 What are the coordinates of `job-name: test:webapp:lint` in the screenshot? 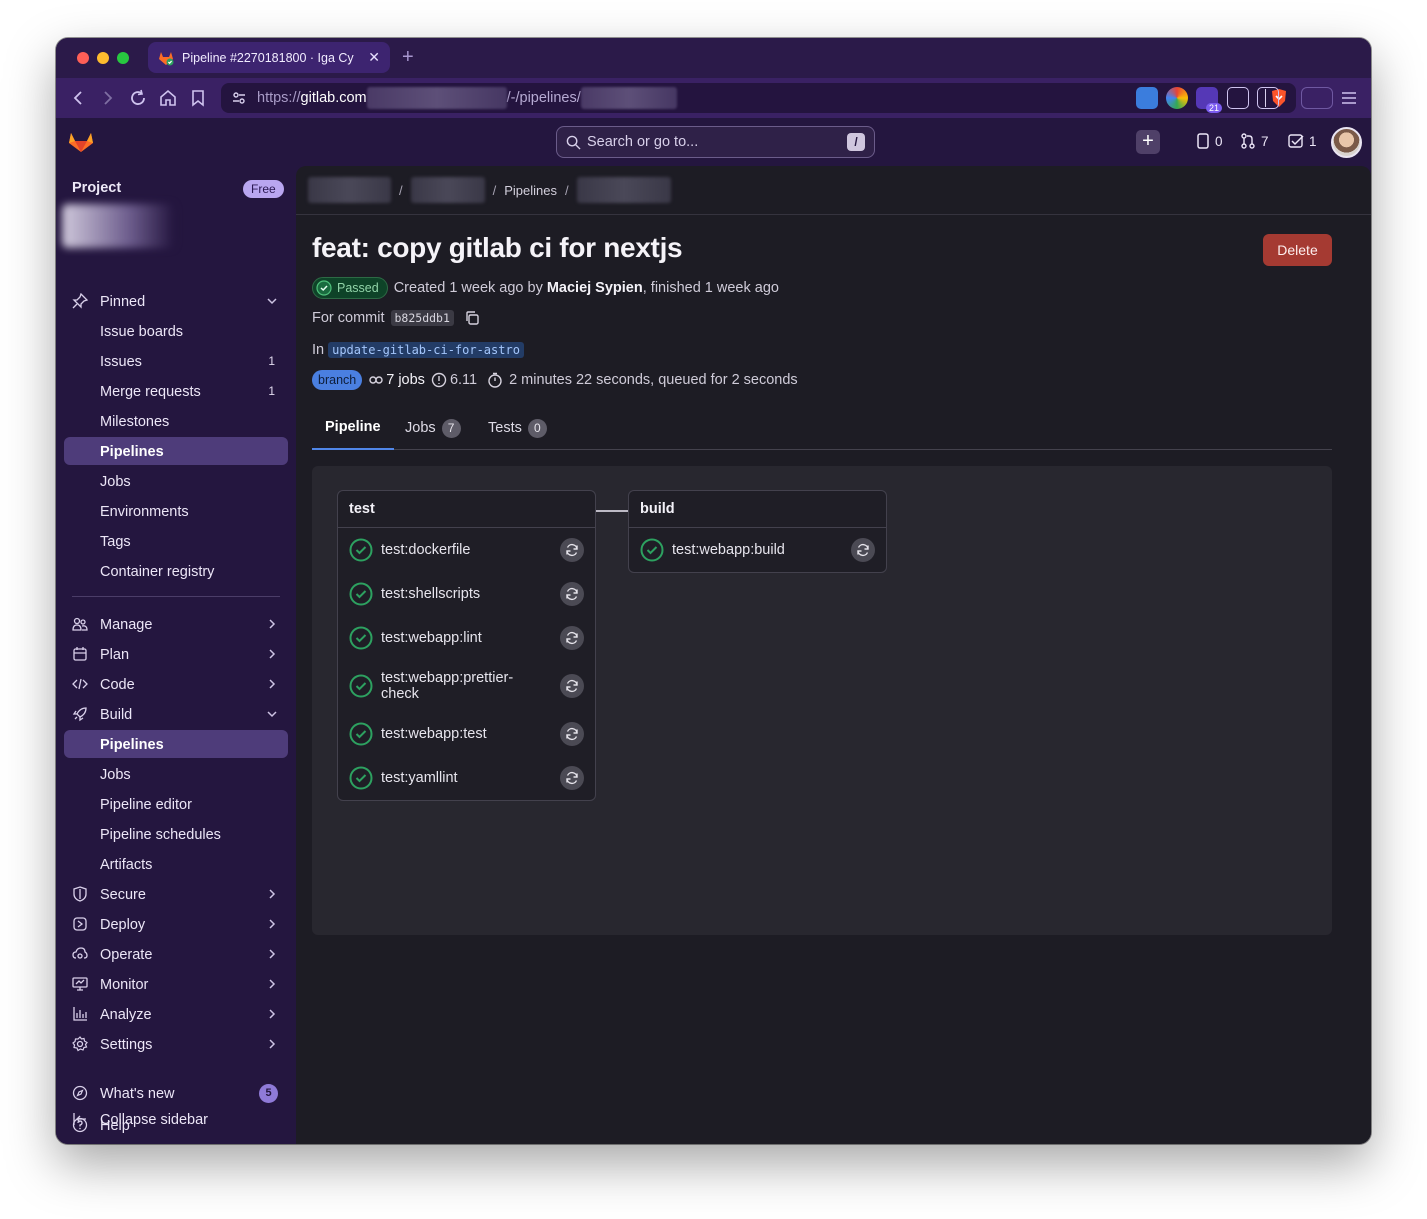 It's located at (431, 638).